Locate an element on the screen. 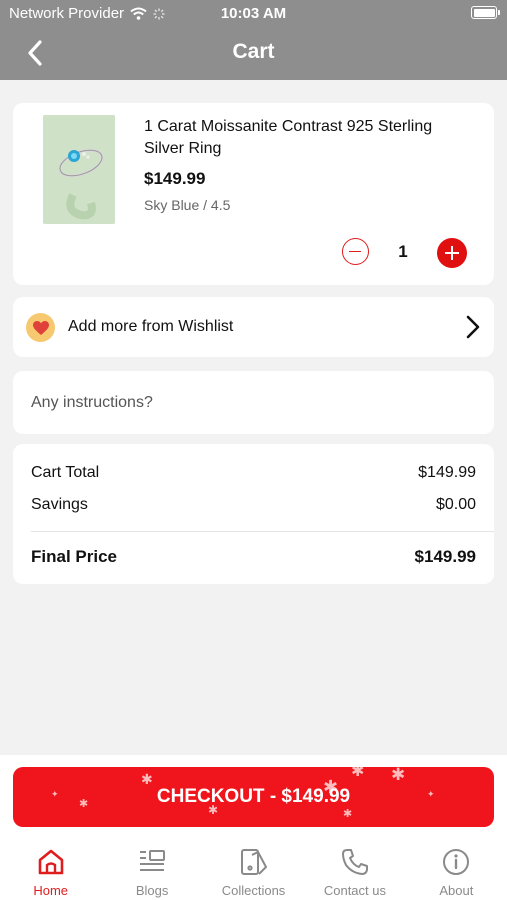 The height and width of the screenshot is (900, 507). checkout-button: ✱ ✱ ✦ ✱ ✱ ✱ ✱ ✱ ✦ CHECKOUT - $149.99 is located at coordinates (253, 797).